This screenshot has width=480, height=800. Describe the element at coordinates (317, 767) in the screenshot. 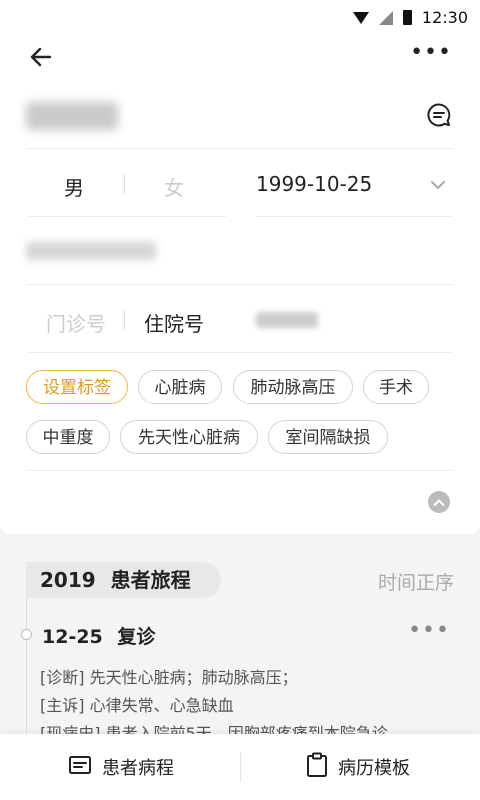

I see `clipboard-icon` at that location.